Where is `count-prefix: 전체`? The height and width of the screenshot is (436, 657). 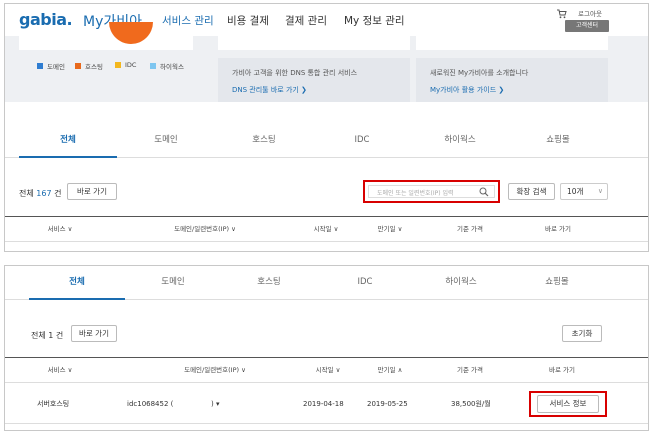 count-prefix: 전체 is located at coordinates (28, 193).